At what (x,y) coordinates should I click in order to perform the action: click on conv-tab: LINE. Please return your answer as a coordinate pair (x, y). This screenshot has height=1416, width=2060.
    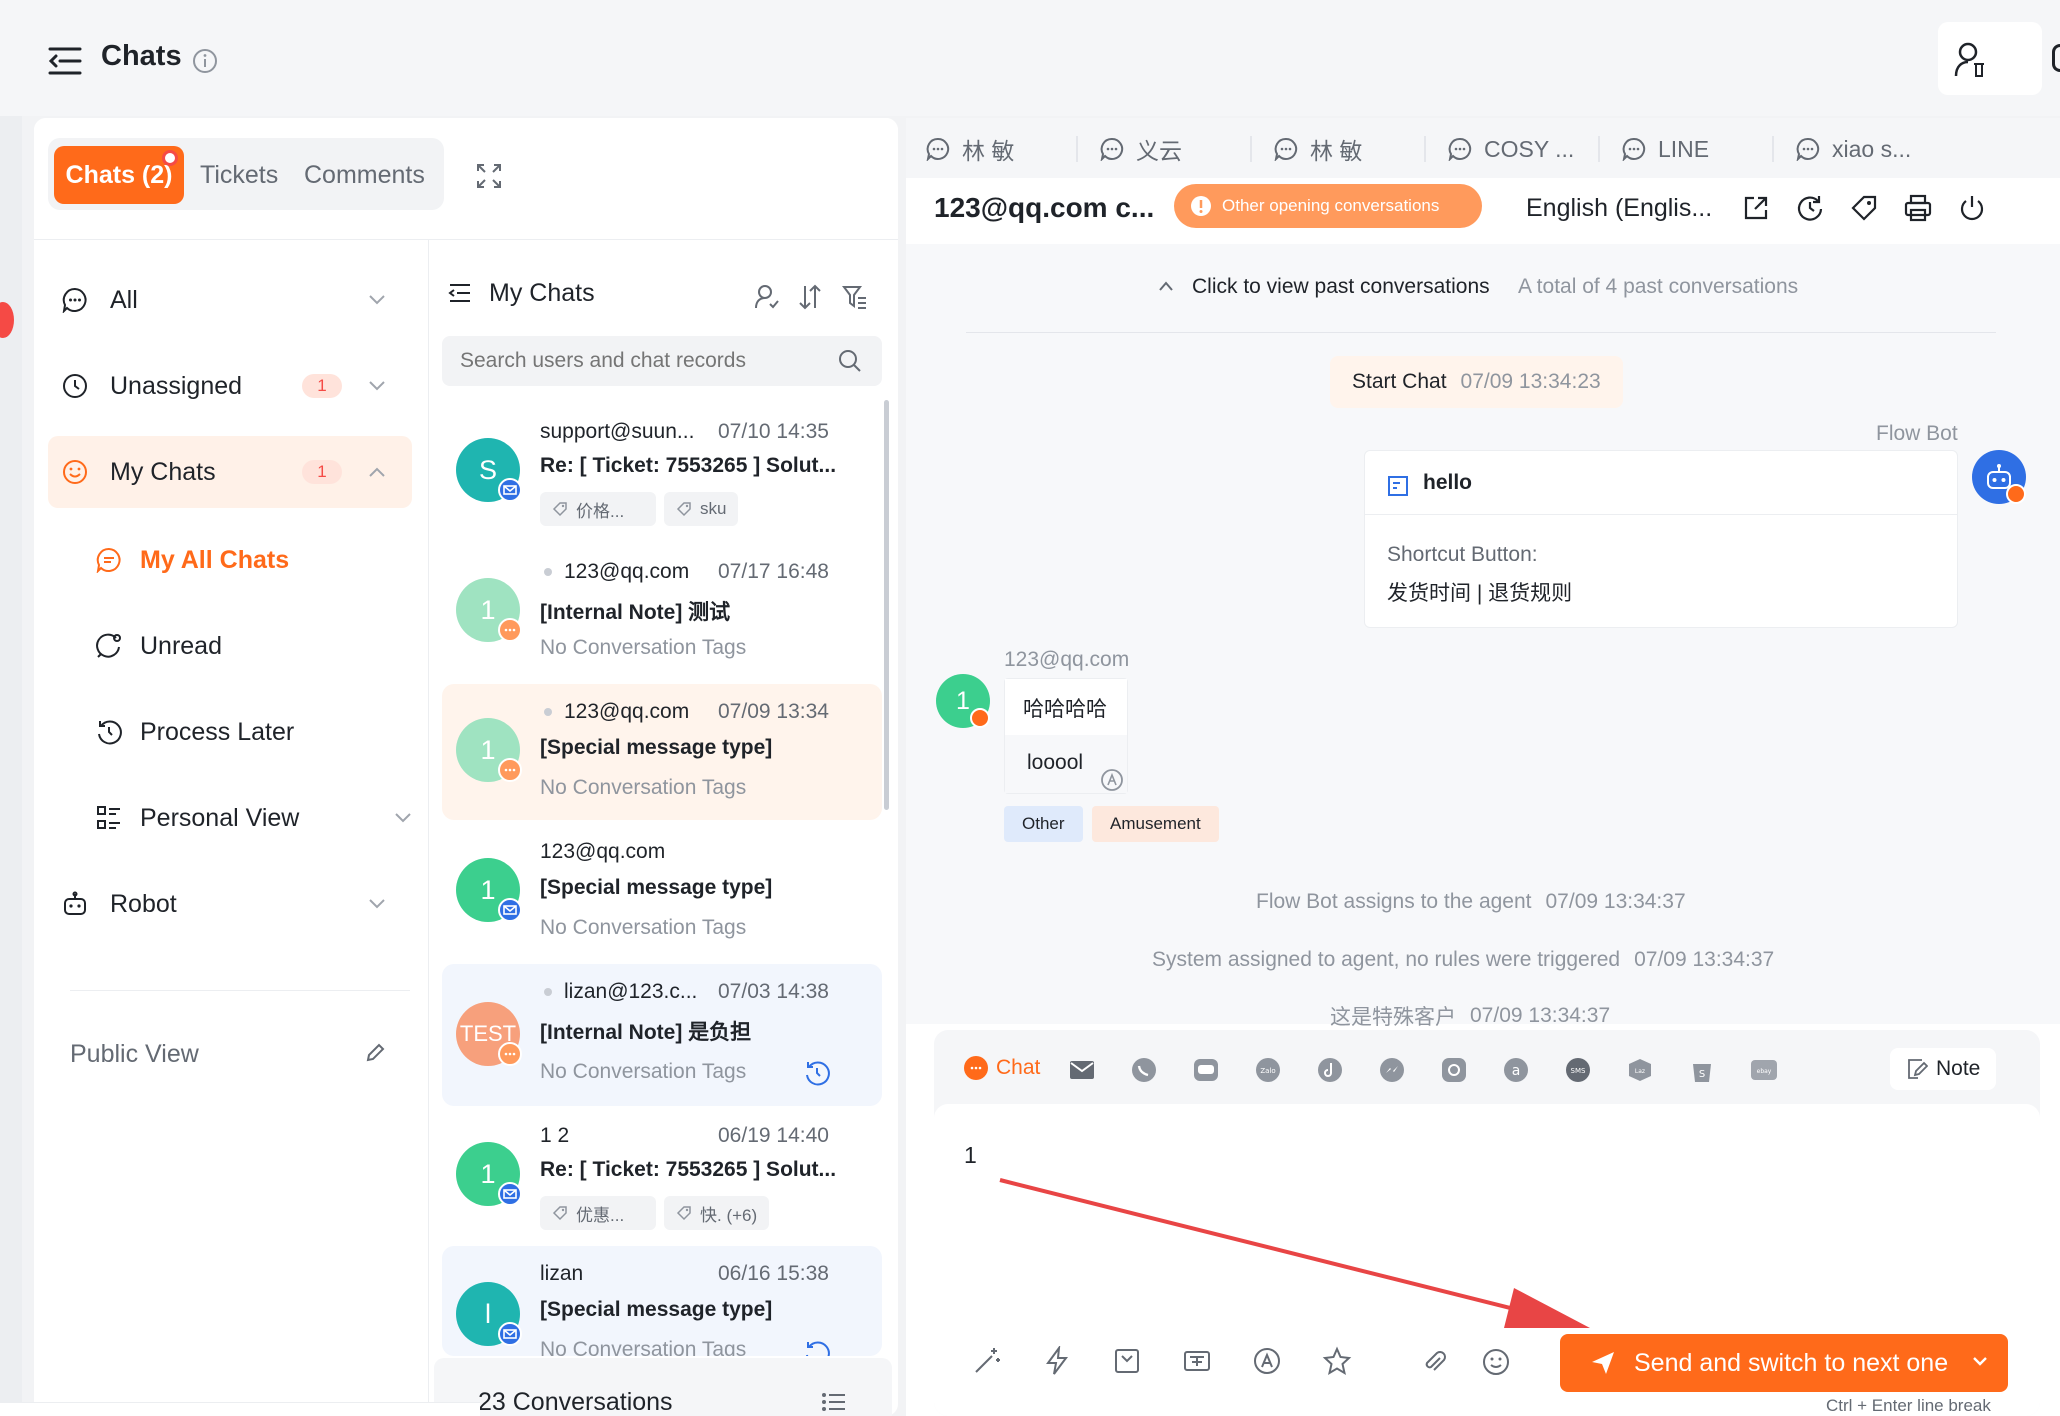
    Looking at the image, I should click on (1697, 149).